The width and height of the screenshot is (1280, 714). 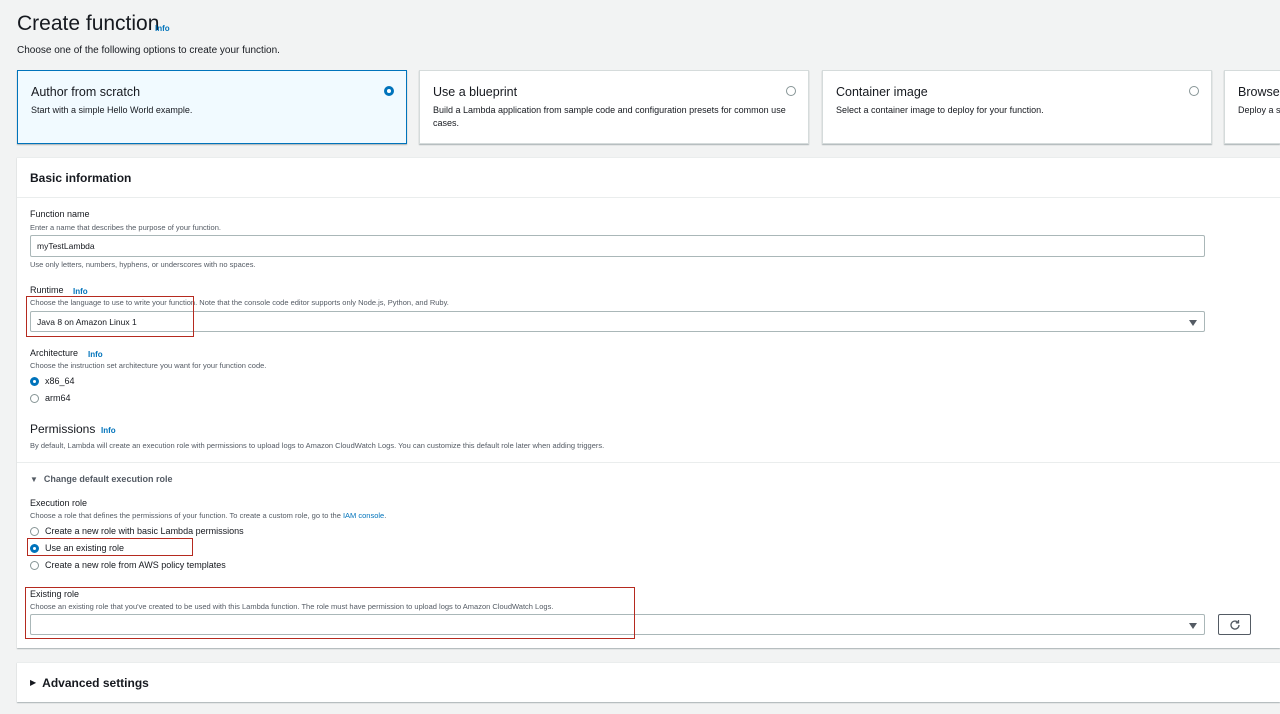 What do you see at coordinates (66, 246) in the screenshot?
I see `function-name-value: myTestLambda` at bounding box center [66, 246].